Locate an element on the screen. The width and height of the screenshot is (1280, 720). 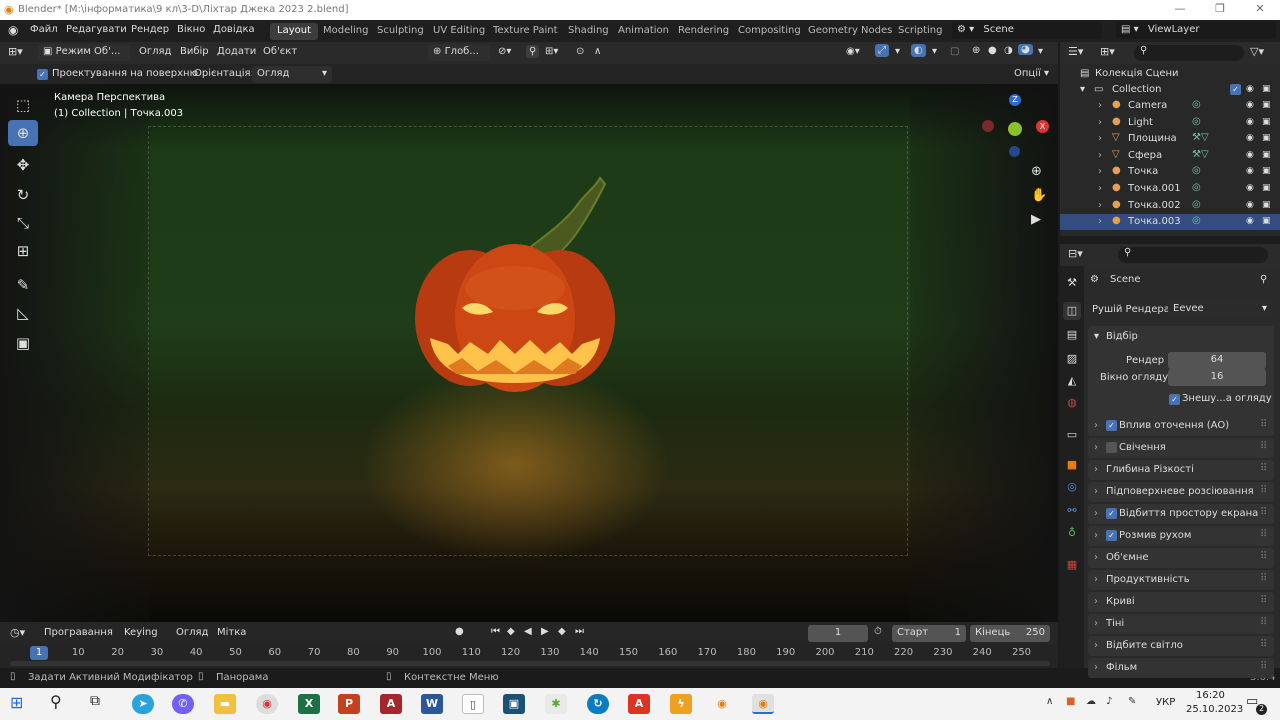
outliner-row: › ● Точка ◎ ◉ ▣ is located at coordinates (1170, 172).